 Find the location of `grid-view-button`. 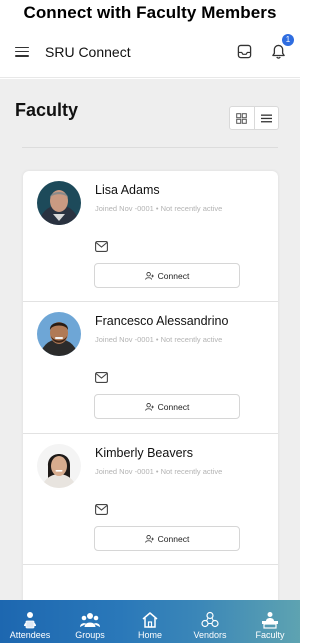

grid-view-button is located at coordinates (242, 118).